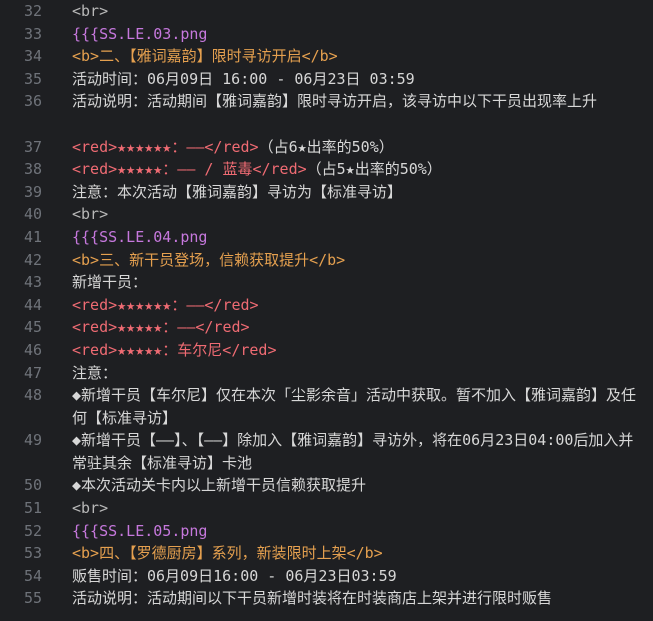  I want to click on line-number: 52, so click(32, 530).